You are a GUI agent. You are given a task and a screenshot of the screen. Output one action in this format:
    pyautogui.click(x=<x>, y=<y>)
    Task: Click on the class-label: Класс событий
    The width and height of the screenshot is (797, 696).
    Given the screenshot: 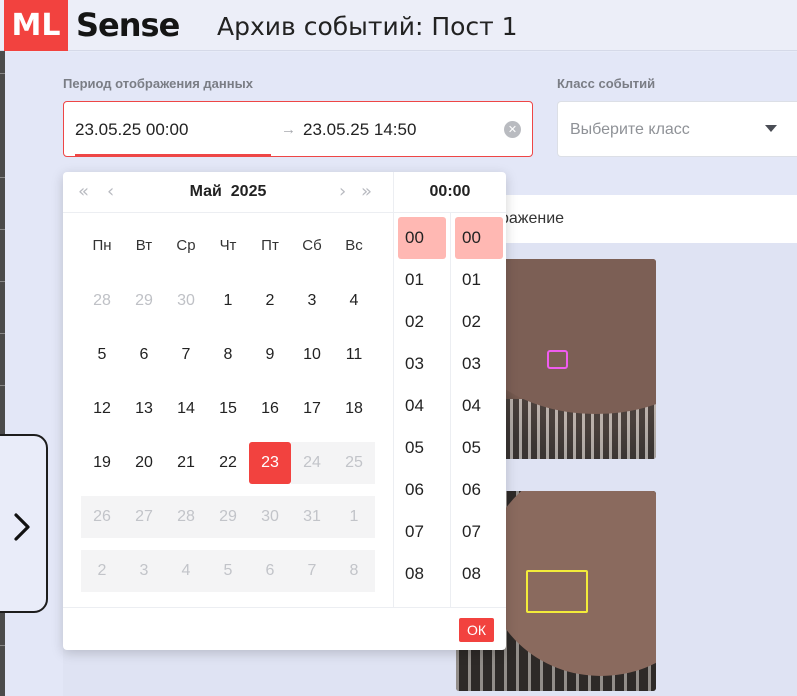 What is the action you would take?
    pyautogui.click(x=606, y=83)
    